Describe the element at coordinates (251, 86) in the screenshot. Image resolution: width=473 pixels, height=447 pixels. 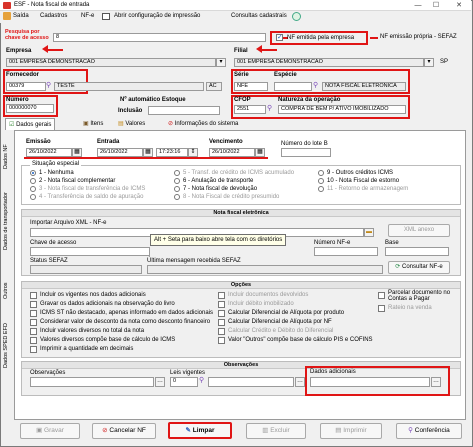
I see `serie-input: NFE` at that location.